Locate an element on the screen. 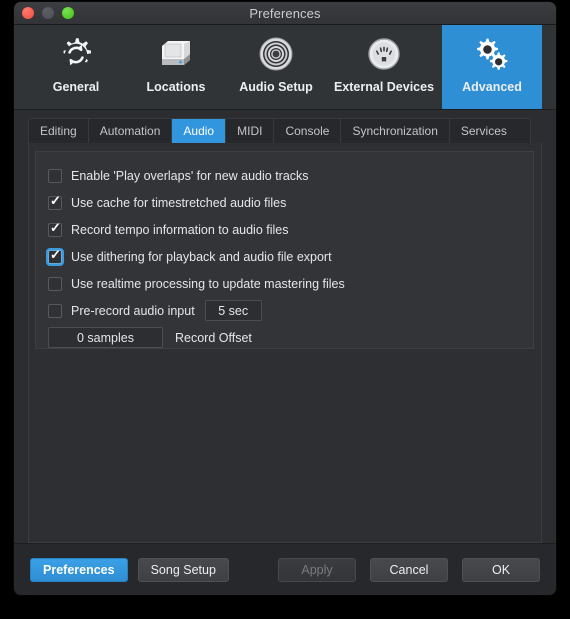  tab-audio: Audio is located at coordinates (199, 131).